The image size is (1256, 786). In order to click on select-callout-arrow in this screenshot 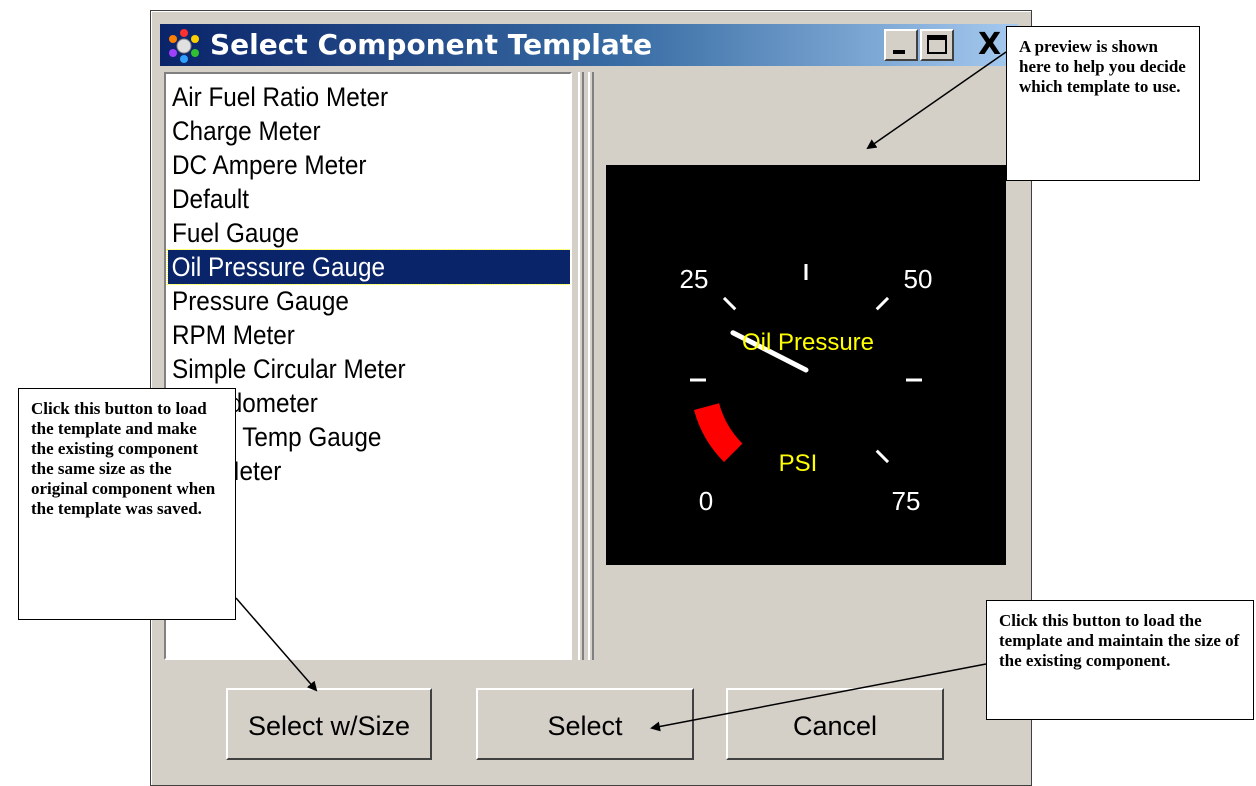, I will do `click(818, 697)`.